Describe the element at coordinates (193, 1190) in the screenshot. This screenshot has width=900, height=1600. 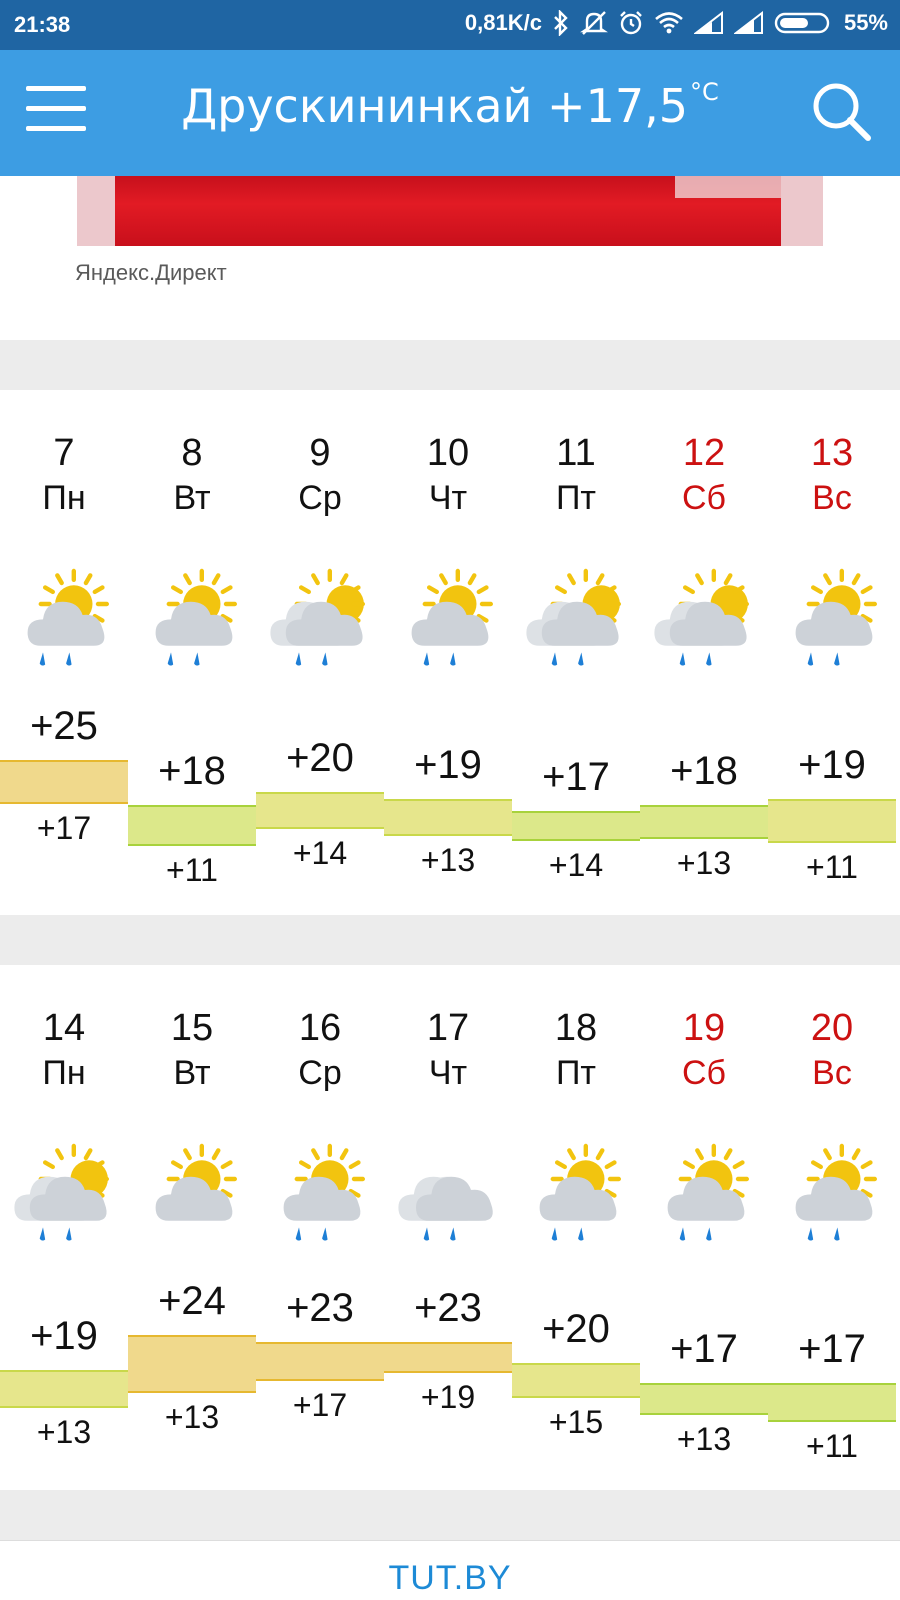
I see `partly-cloudy-icon` at that location.